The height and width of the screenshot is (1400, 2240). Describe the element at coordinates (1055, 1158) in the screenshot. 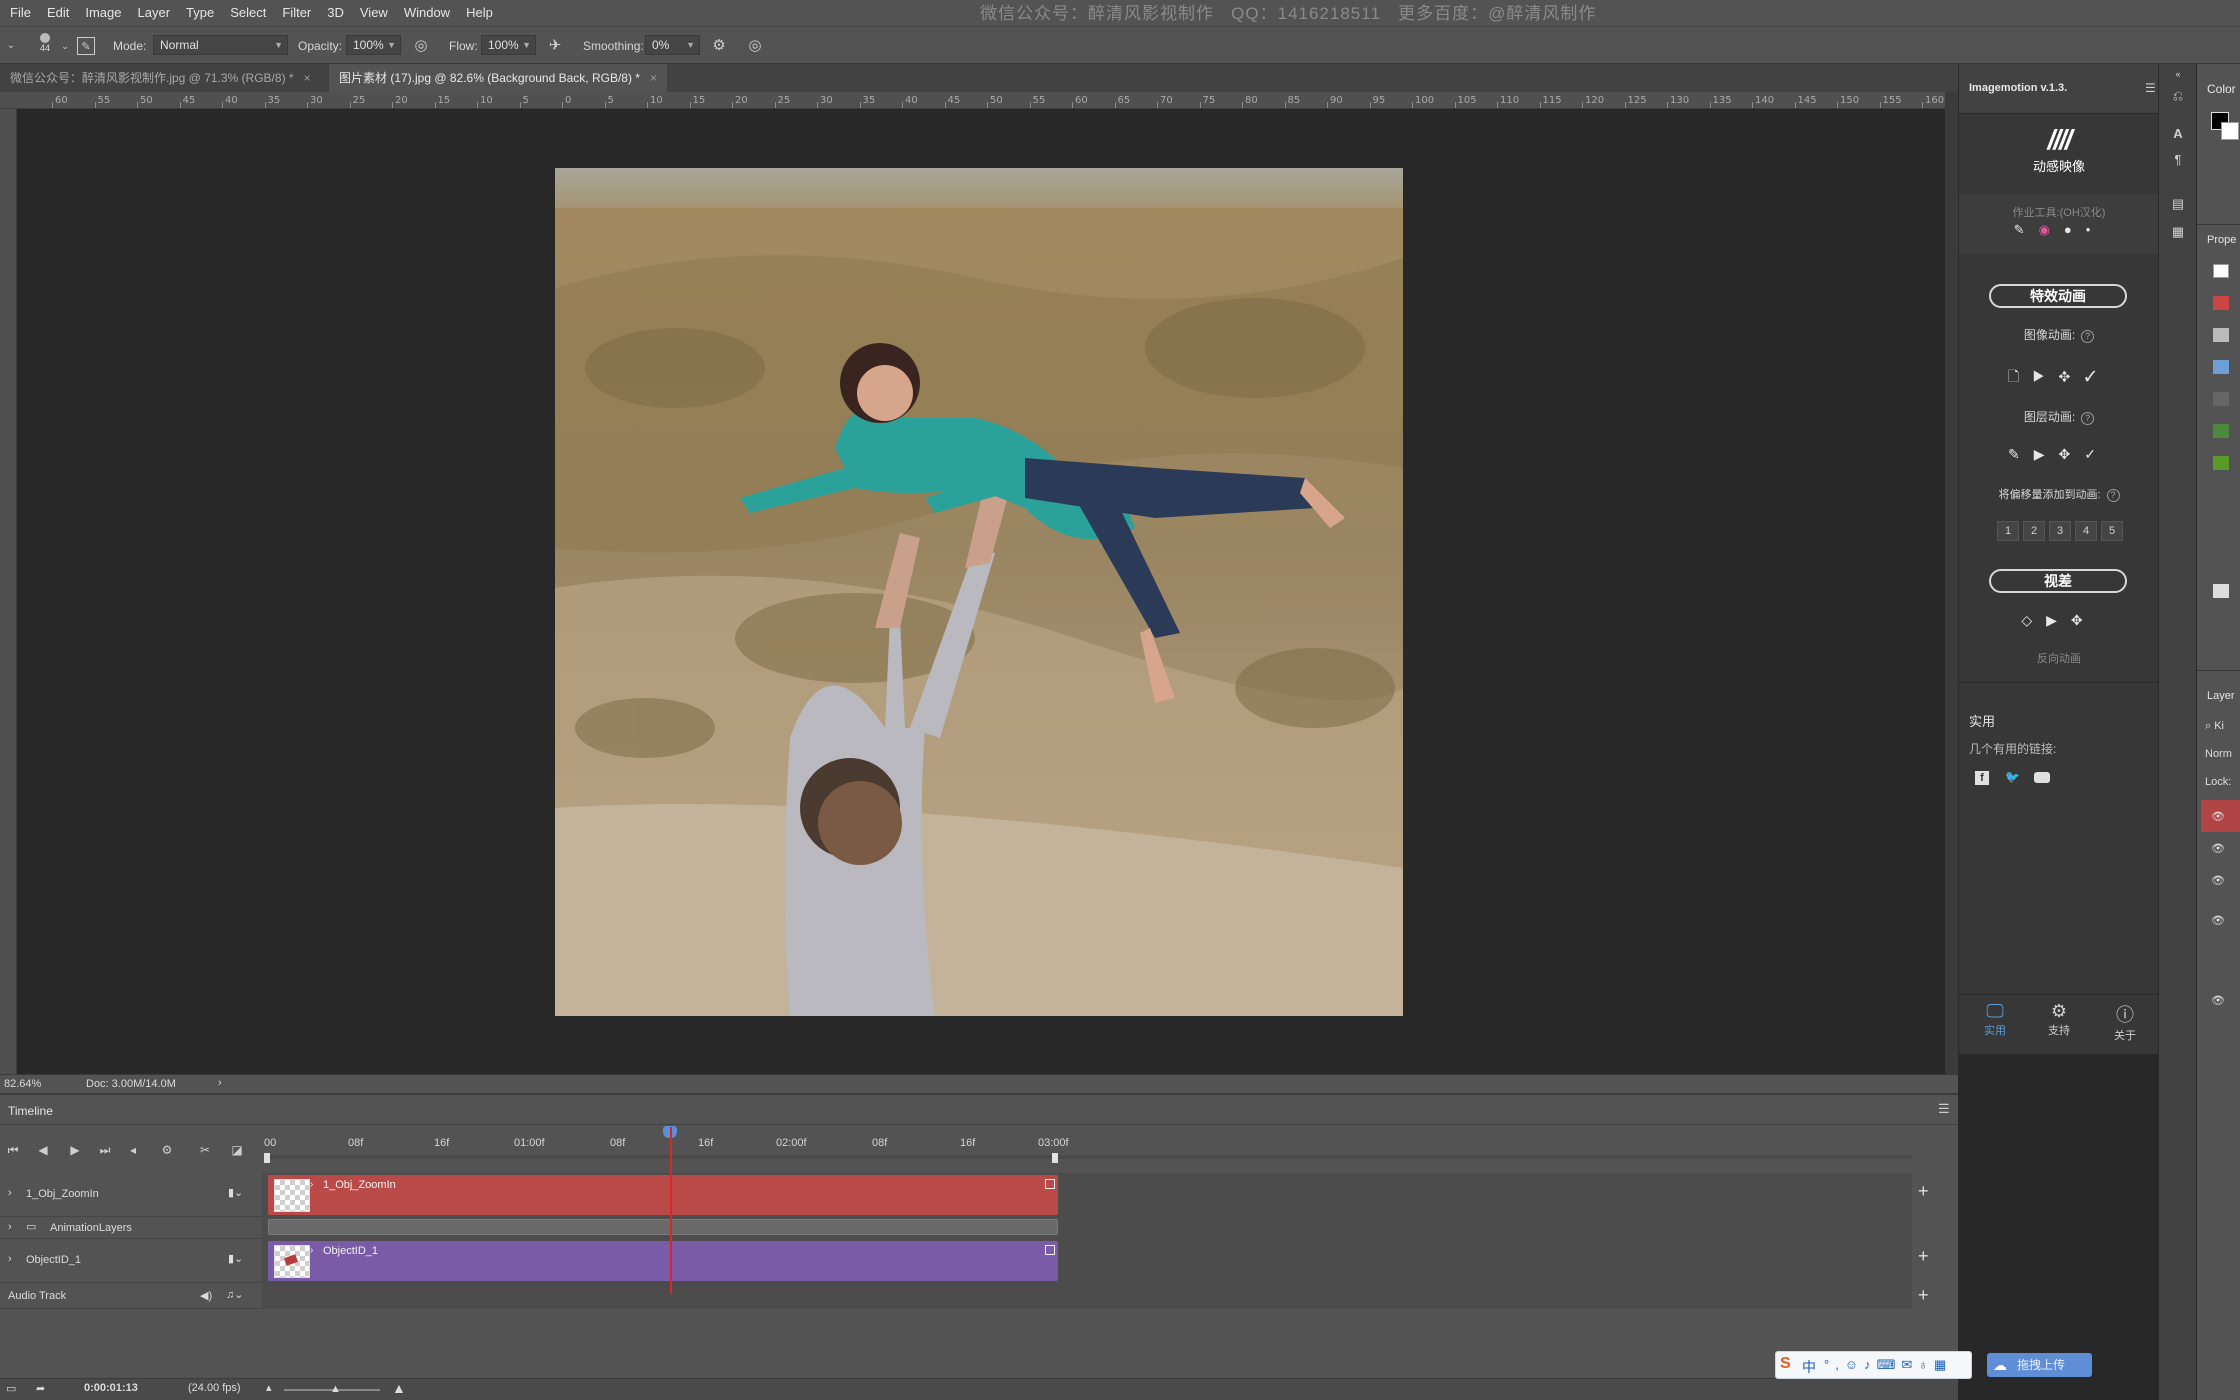

I see `work-area-end-handle` at that location.